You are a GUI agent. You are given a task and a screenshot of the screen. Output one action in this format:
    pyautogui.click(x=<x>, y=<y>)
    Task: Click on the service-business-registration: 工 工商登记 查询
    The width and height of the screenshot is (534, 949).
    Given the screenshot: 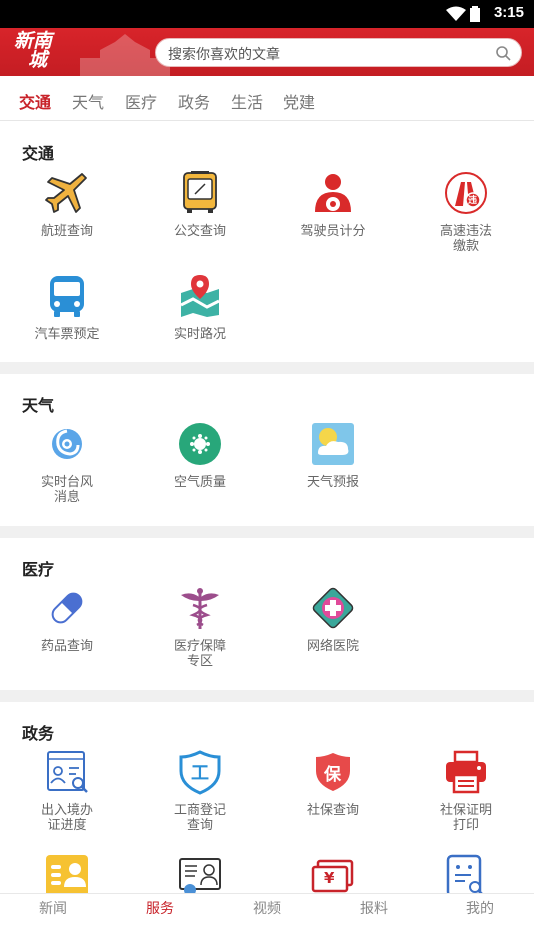 What is the action you would take?
    pyautogui.click(x=200, y=791)
    